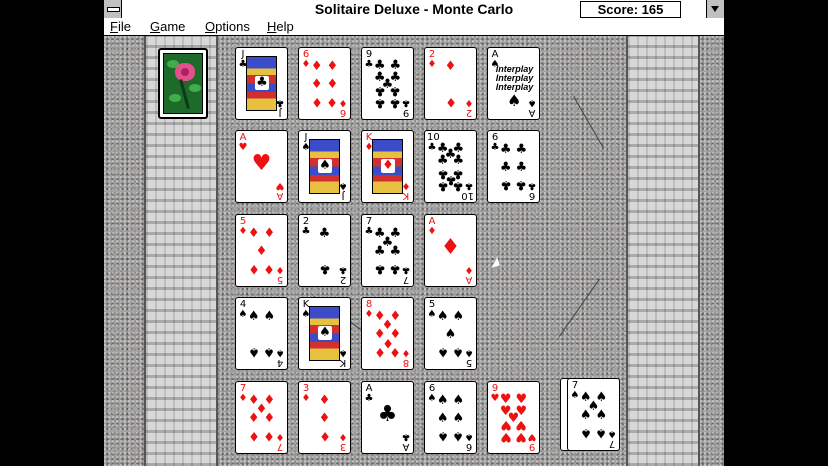 Image resolution: width=828 pixels, height=466 pixels. I want to click on card-corner-bottom: 8 ♦, so click(406, 357).